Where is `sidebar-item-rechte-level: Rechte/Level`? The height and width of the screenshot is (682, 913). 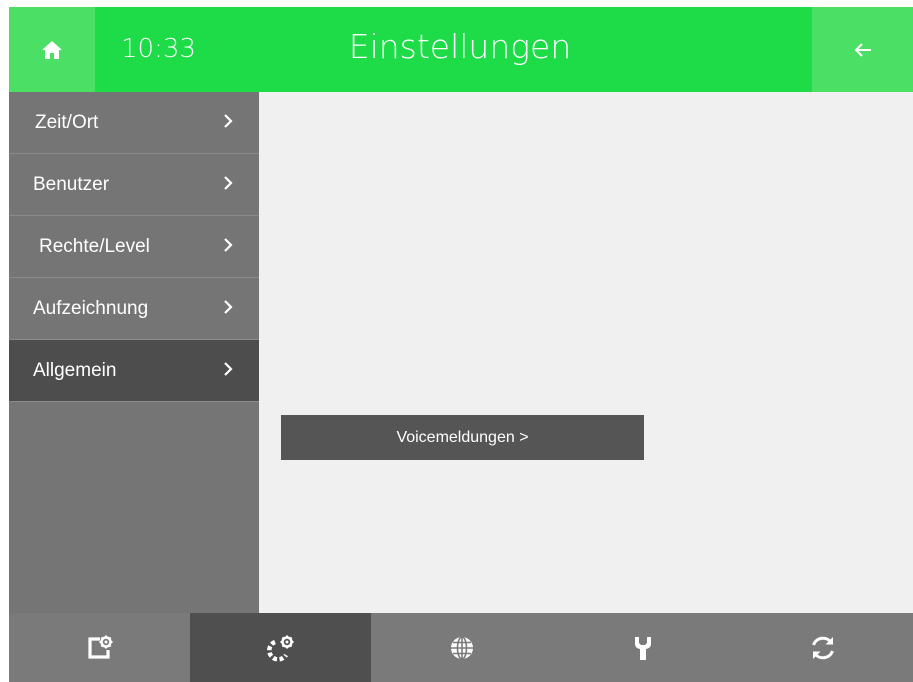
sidebar-item-rechte-level: Rechte/Level is located at coordinates (134, 247).